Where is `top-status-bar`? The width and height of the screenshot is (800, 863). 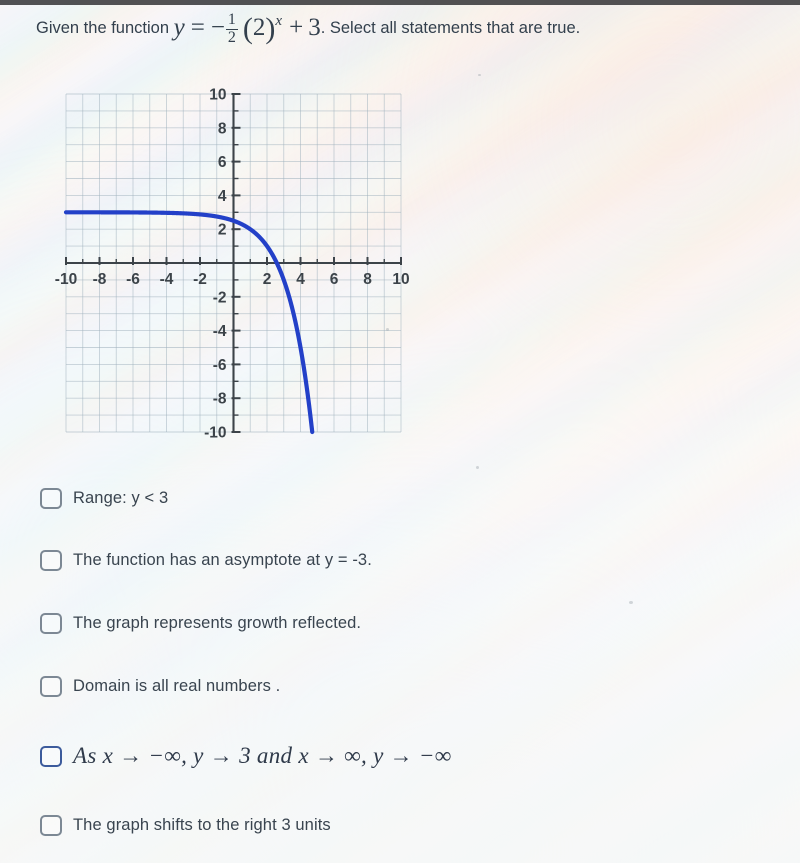
top-status-bar is located at coordinates (400, 2).